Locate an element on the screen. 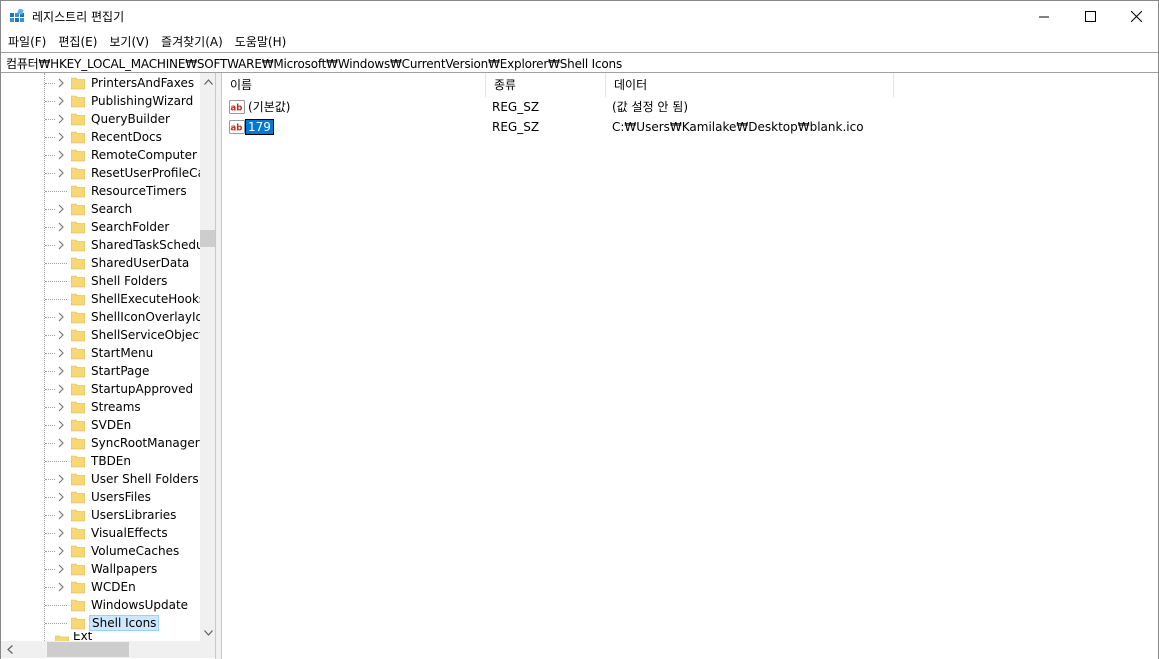 The height and width of the screenshot is (659, 1159). scroll-thumb is located at coordinates (207, 238).